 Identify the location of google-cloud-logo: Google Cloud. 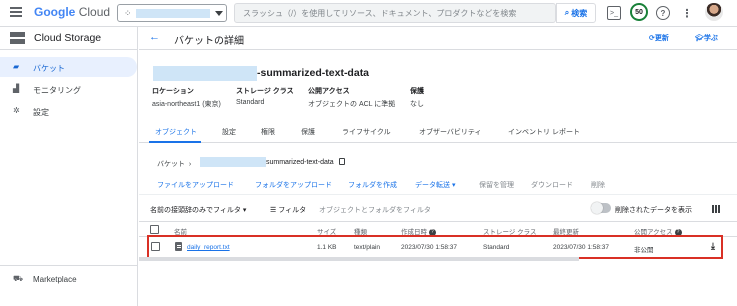
(72, 12).